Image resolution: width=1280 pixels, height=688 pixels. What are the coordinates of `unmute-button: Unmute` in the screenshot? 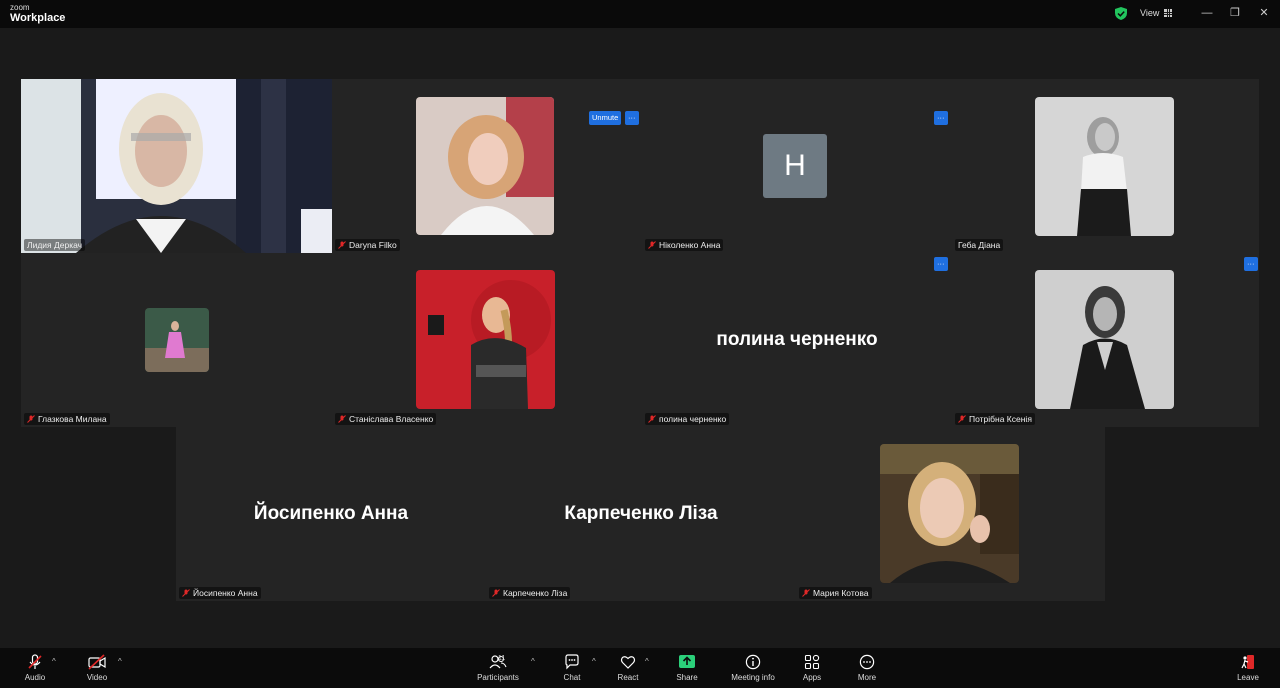 It's located at (605, 118).